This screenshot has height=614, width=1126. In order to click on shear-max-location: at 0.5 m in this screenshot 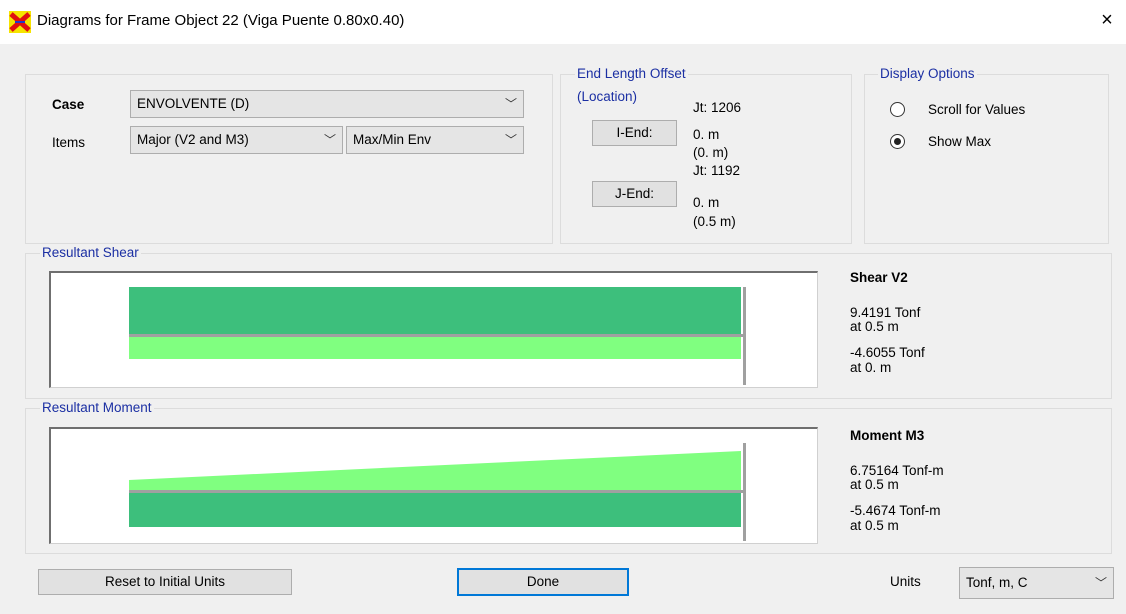, I will do `click(874, 326)`.